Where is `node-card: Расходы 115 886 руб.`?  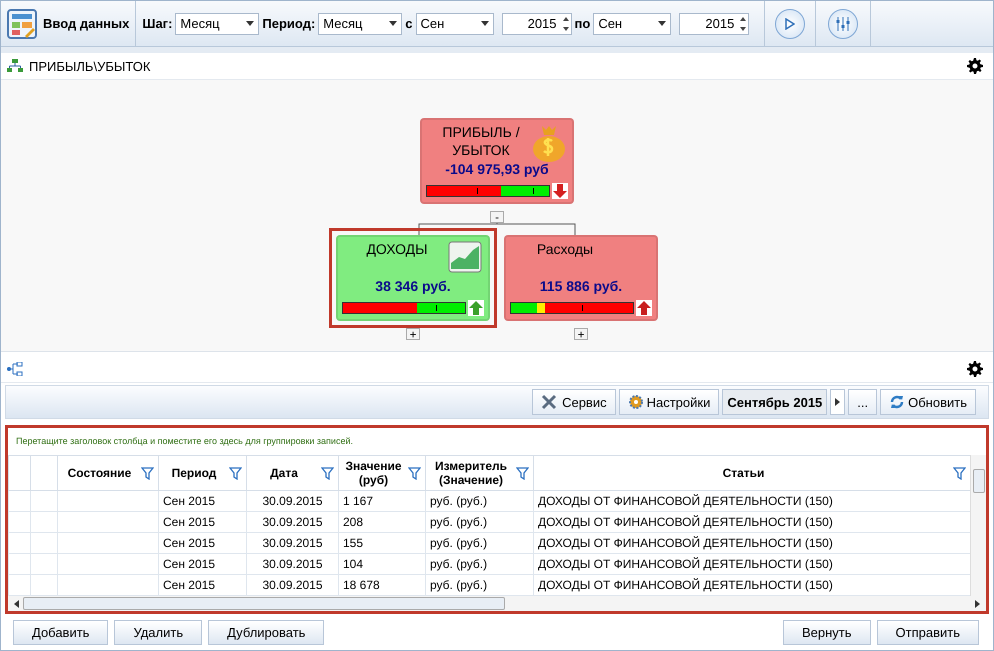
node-card: Расходы 115 886 руб. is located at coordinates (581, 278).